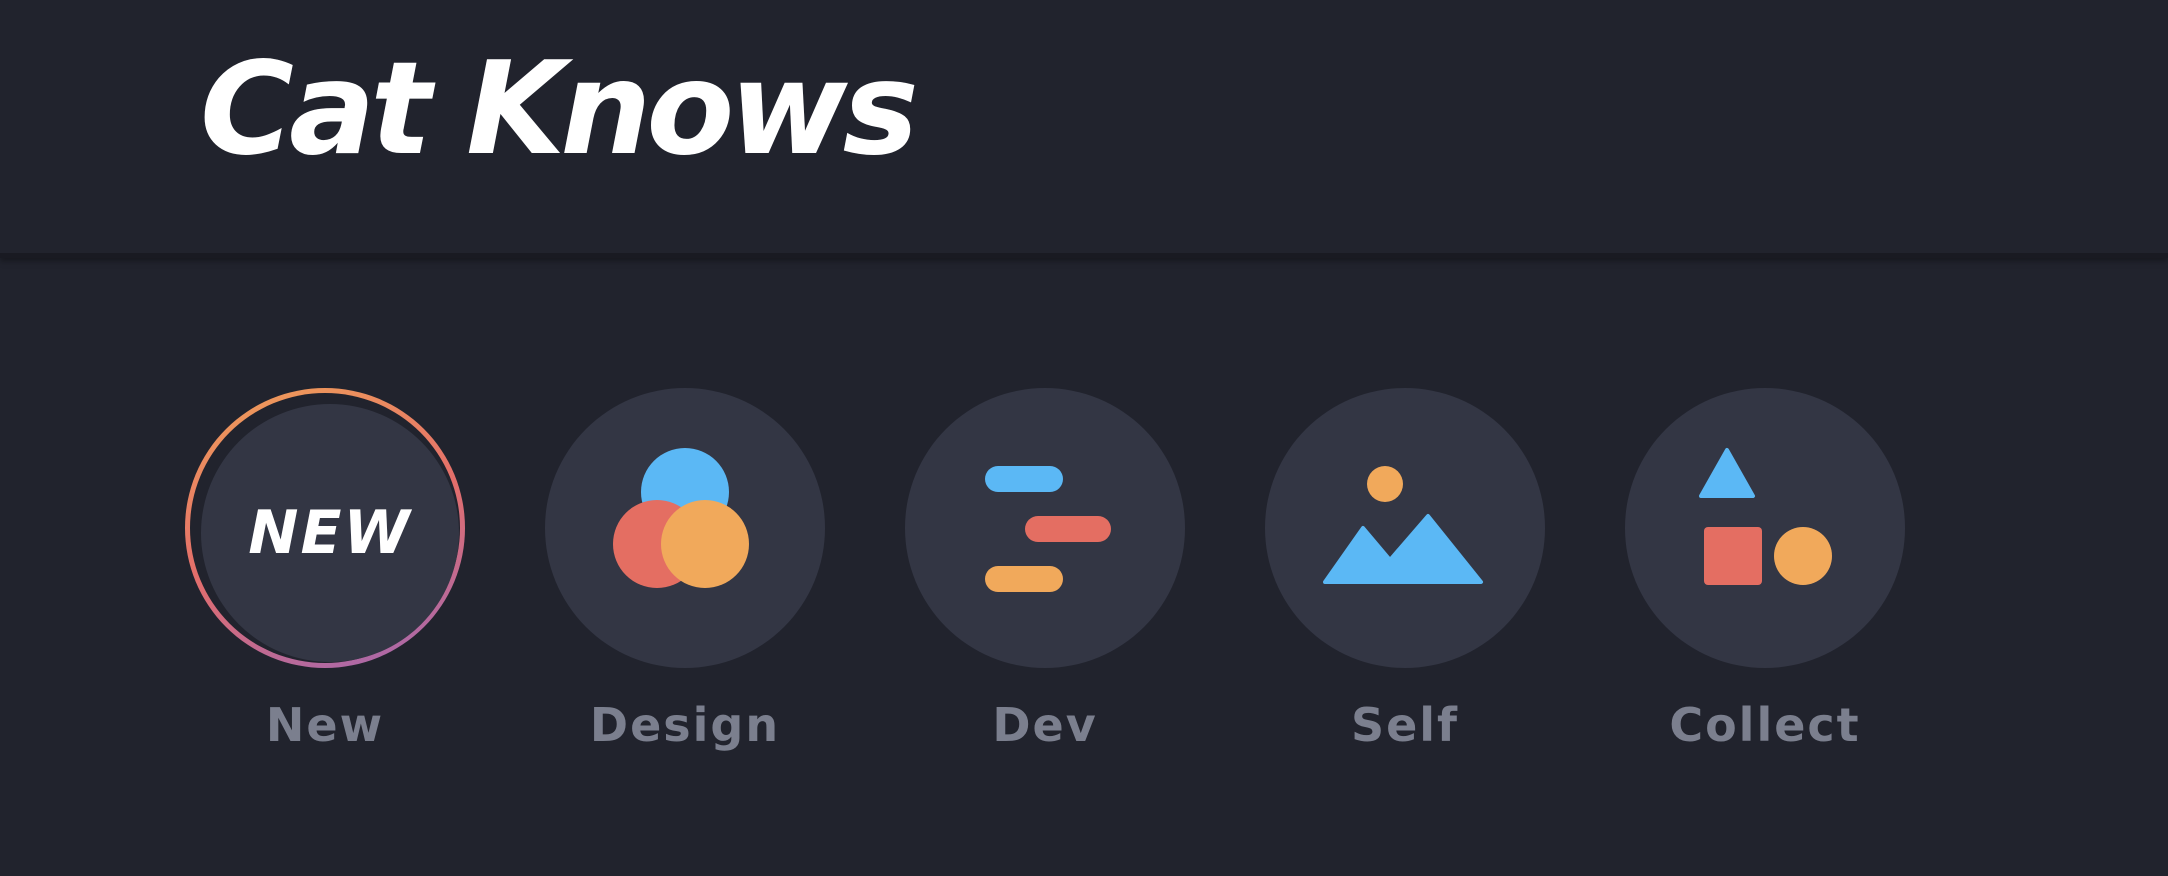  What do you see at coordinates (1765, 725) in the screenshot?
I see `category-label-collect: Collect` at bounding box center [1765, 725].